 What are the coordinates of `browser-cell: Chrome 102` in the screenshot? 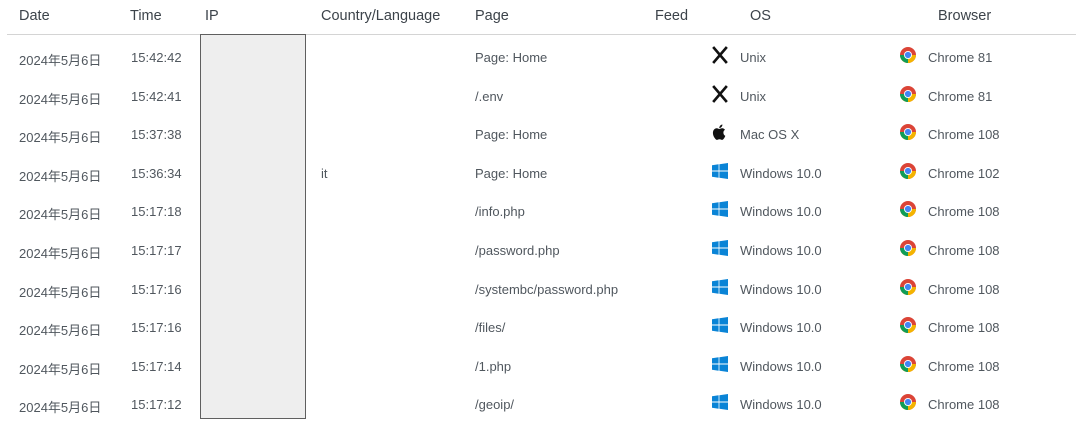 It's located at (964, 173).